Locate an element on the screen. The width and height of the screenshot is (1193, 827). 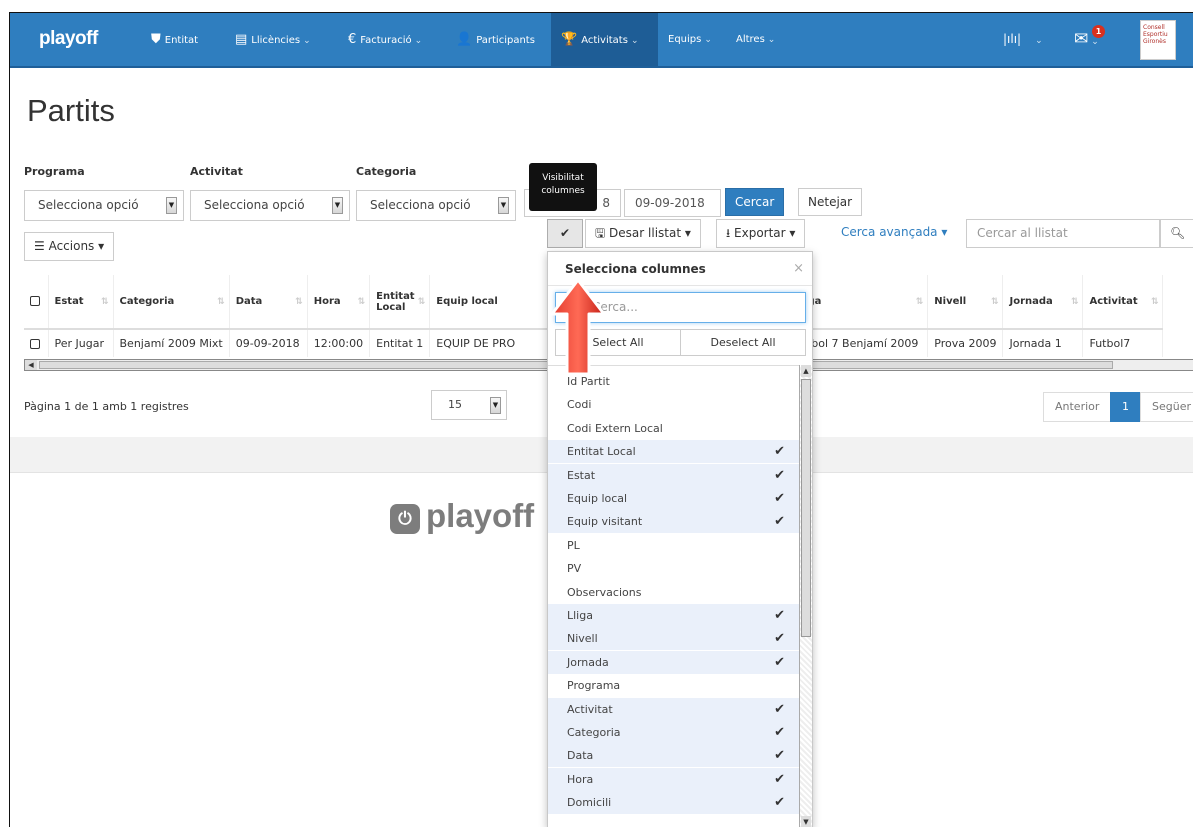
cell-estat: Per Jugar is located at coordinates (81, 343).